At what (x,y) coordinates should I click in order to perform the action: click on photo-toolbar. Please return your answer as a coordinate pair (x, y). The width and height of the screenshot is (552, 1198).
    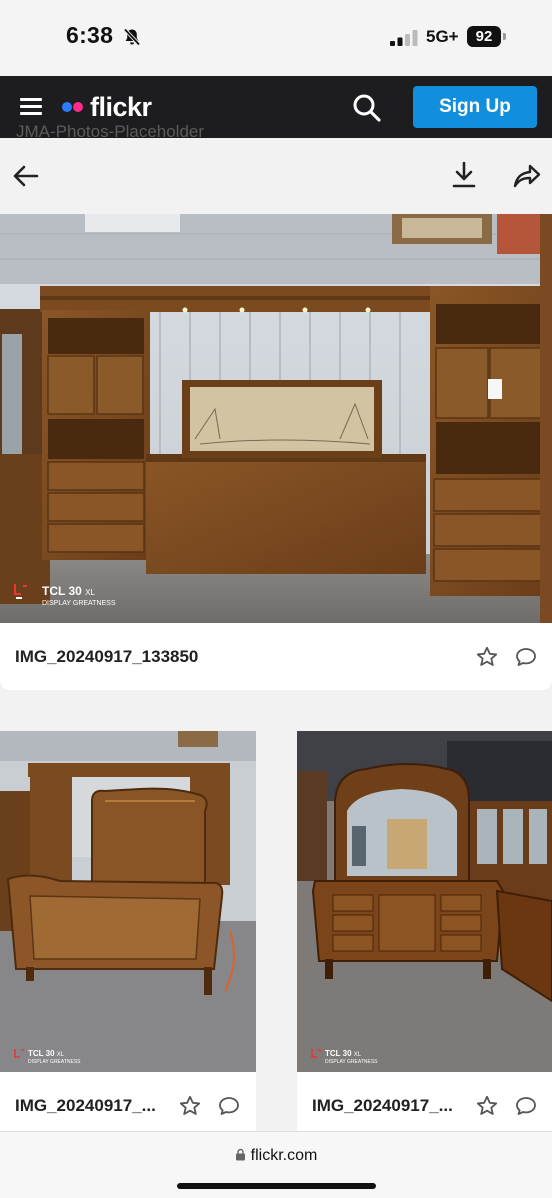
    Looking at the image, I should click on (276, 176).